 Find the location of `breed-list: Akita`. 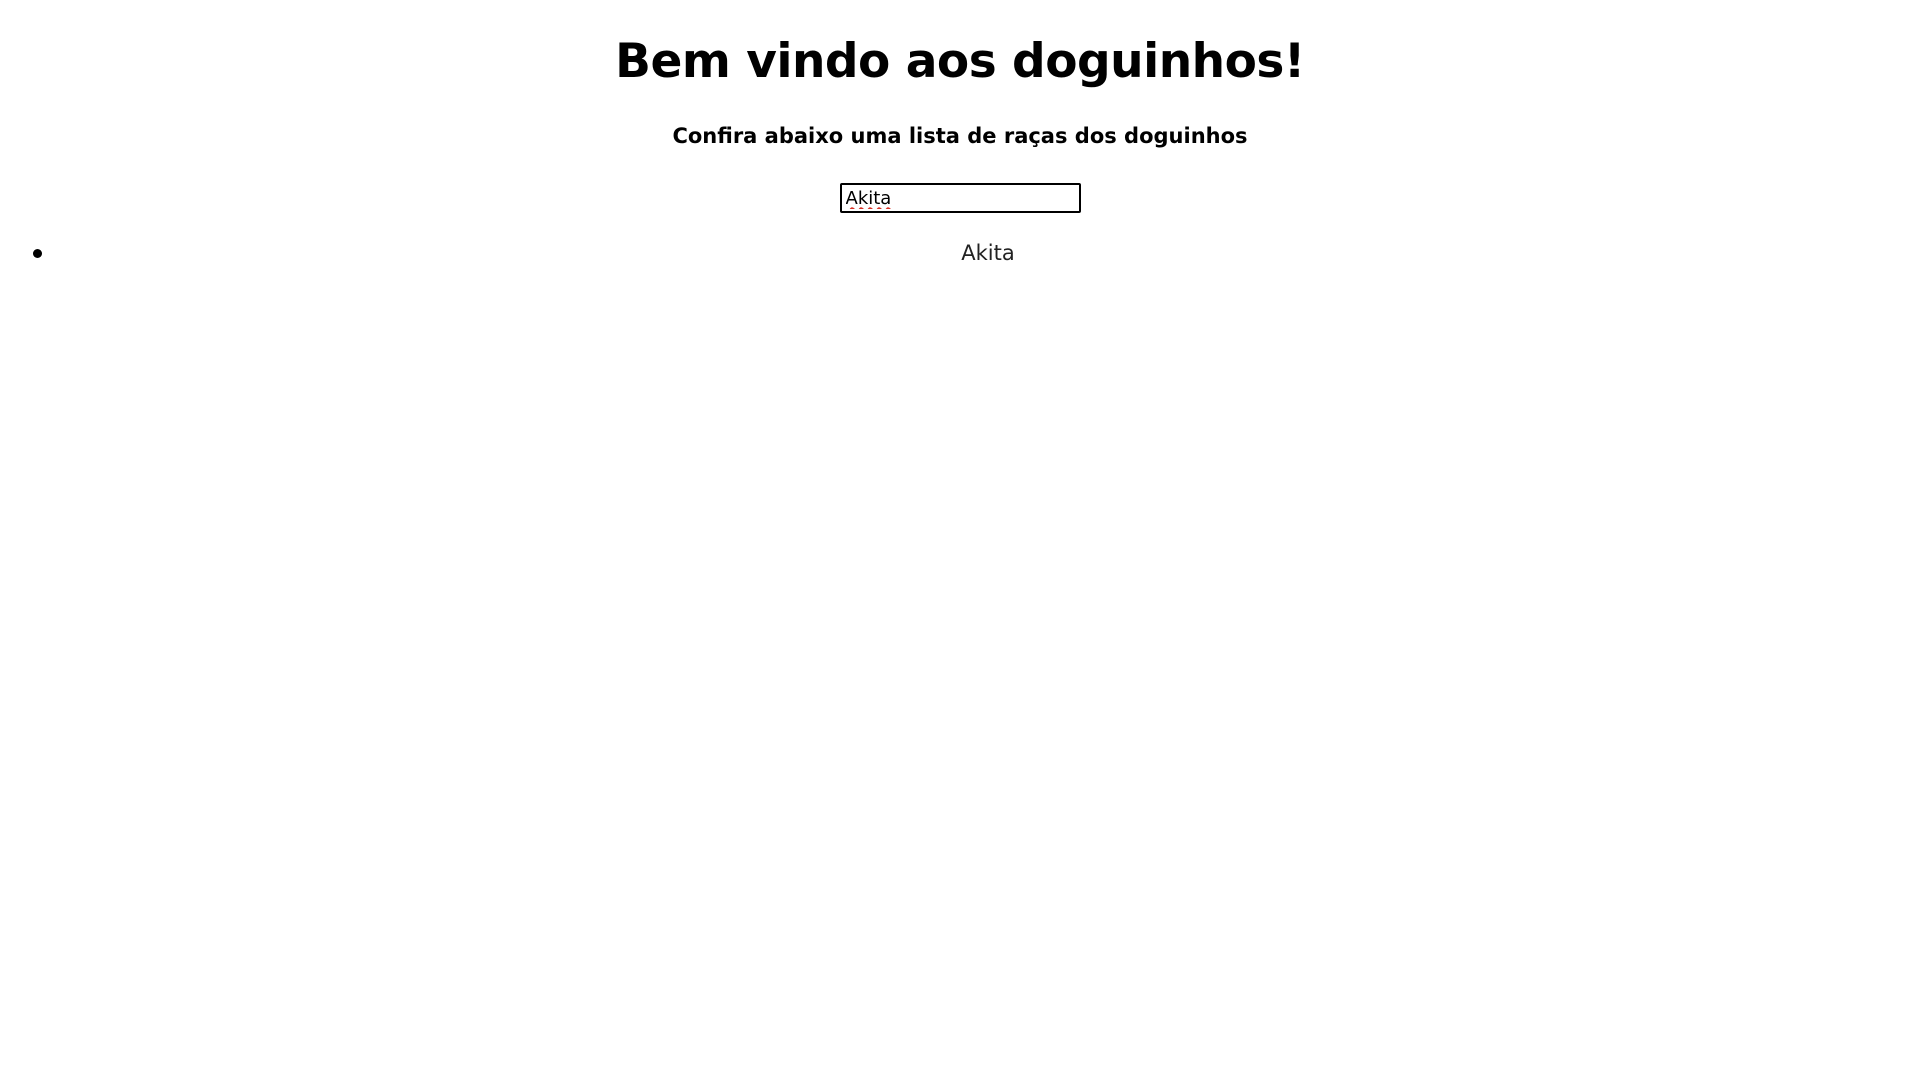

breed-list: Akita is located at coordinates (960, 253).